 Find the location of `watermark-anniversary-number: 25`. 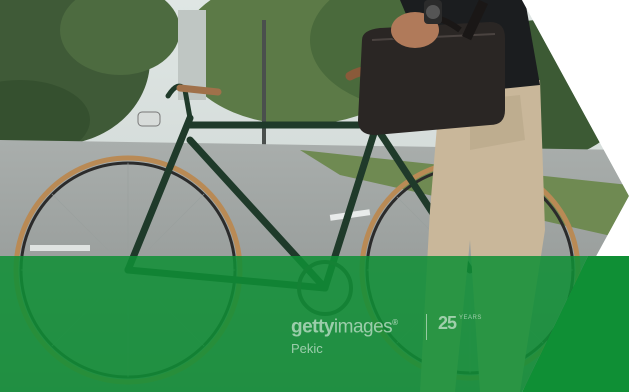

watermark-anniversary-number: 25 is located at coordinates (447, 323).